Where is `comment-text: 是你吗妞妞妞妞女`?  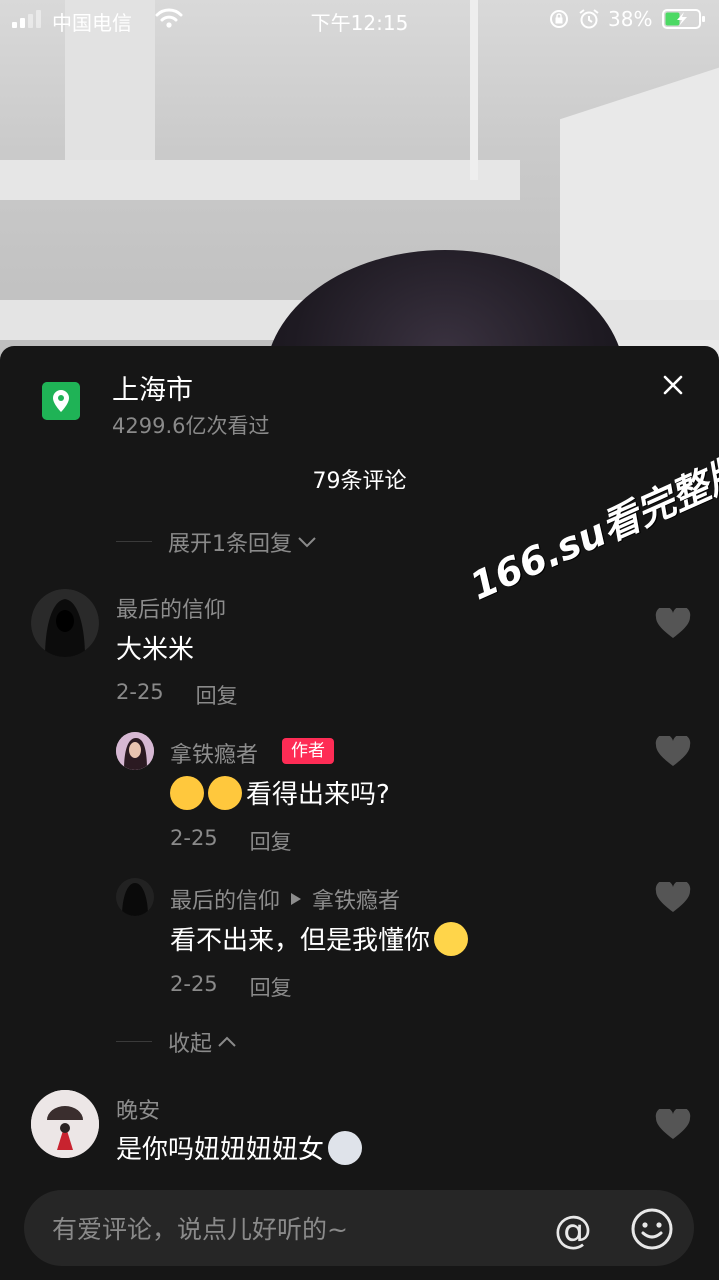
comment-text: 是你吗妞妞妞妞女 is located at coordinates (220, 1150).